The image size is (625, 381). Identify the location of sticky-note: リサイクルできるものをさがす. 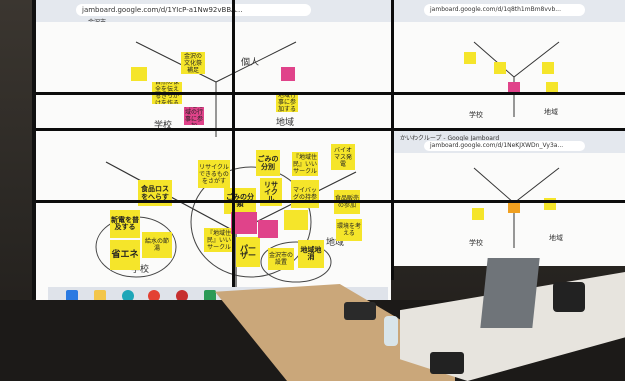
(214, 174).